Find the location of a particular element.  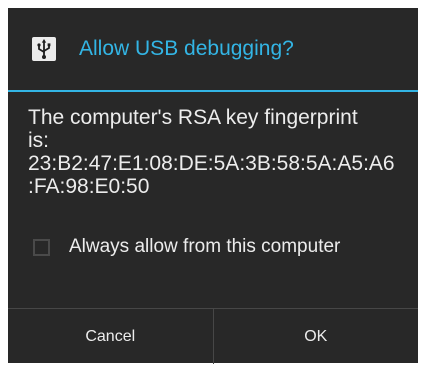

usb-icon is located at coordinates (44, 49).